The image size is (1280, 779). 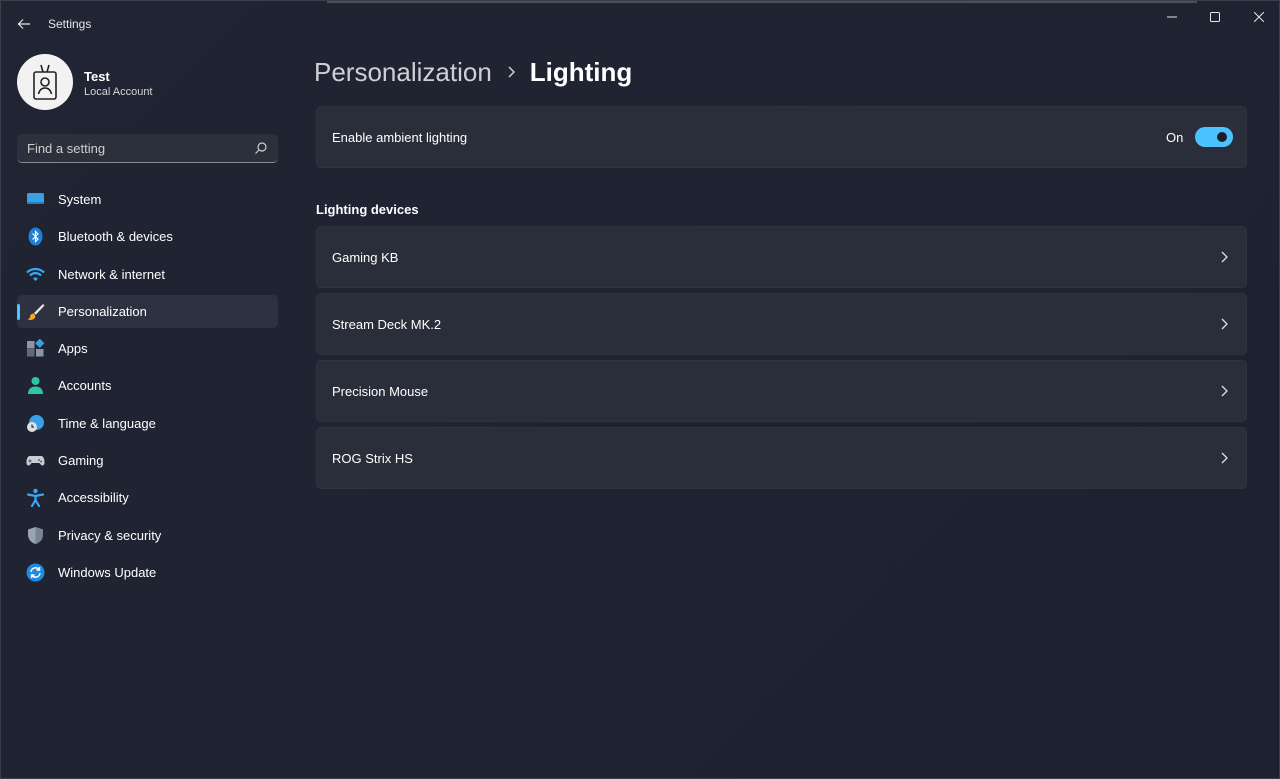 What do you see at coordinates (35, 199) in the screenshot?
I see `monitor-icon` at bounding box center [35, 199].